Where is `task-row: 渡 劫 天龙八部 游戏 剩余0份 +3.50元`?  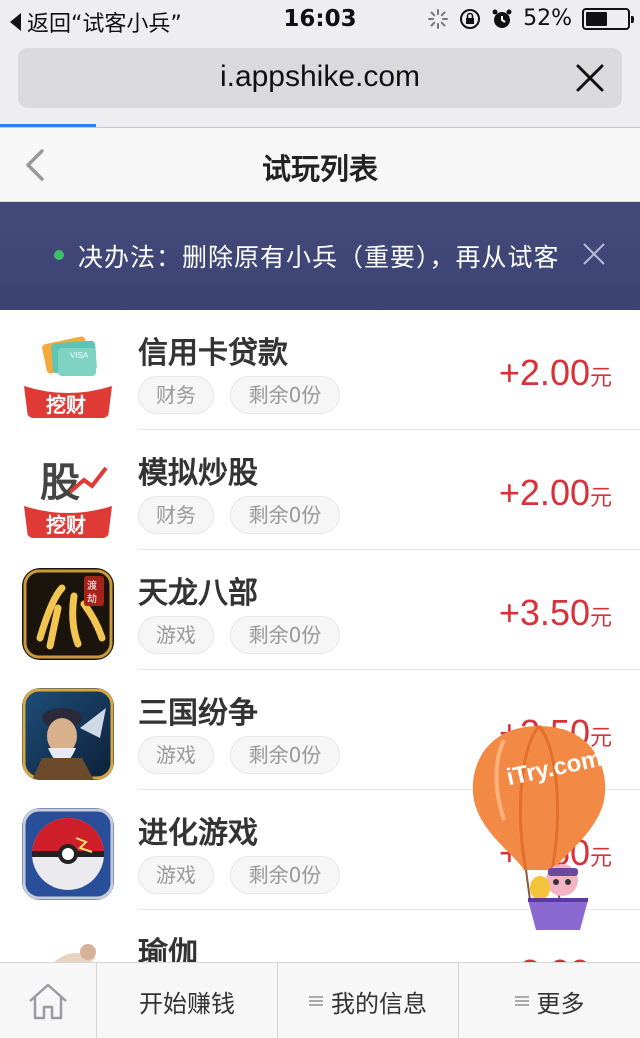
task-row: 渡 劫 天龙八部 游戏 剩余0份 +3.50元 is located at coordinates (320, 610).